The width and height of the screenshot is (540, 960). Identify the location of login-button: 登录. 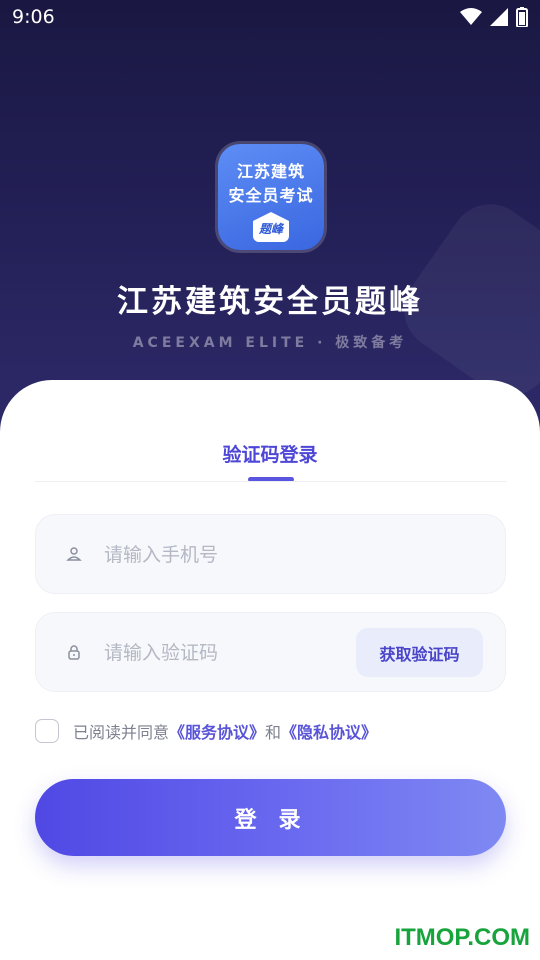
(270, 817).